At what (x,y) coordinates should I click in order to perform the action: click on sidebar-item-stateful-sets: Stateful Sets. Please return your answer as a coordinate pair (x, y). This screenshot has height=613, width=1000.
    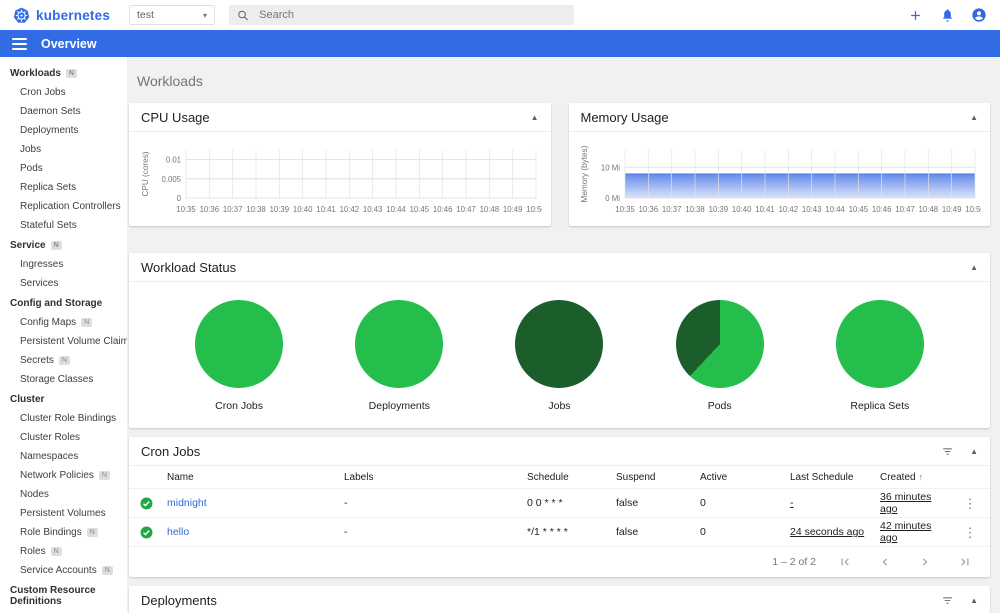
    Looking at the image, I should click on (63, 225).